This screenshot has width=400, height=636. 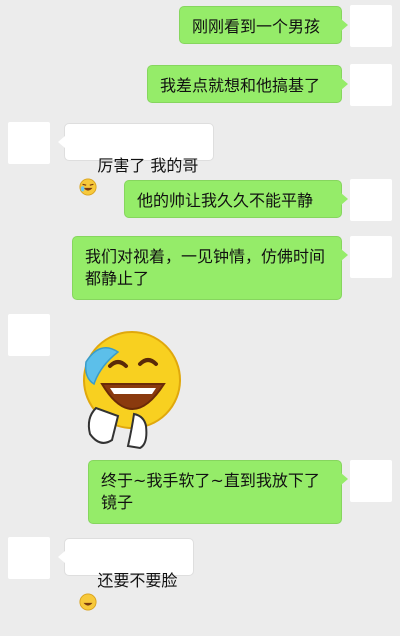 I want to click on message-bubble-incoming: 还要不要脸, so click(x=126, y=574).